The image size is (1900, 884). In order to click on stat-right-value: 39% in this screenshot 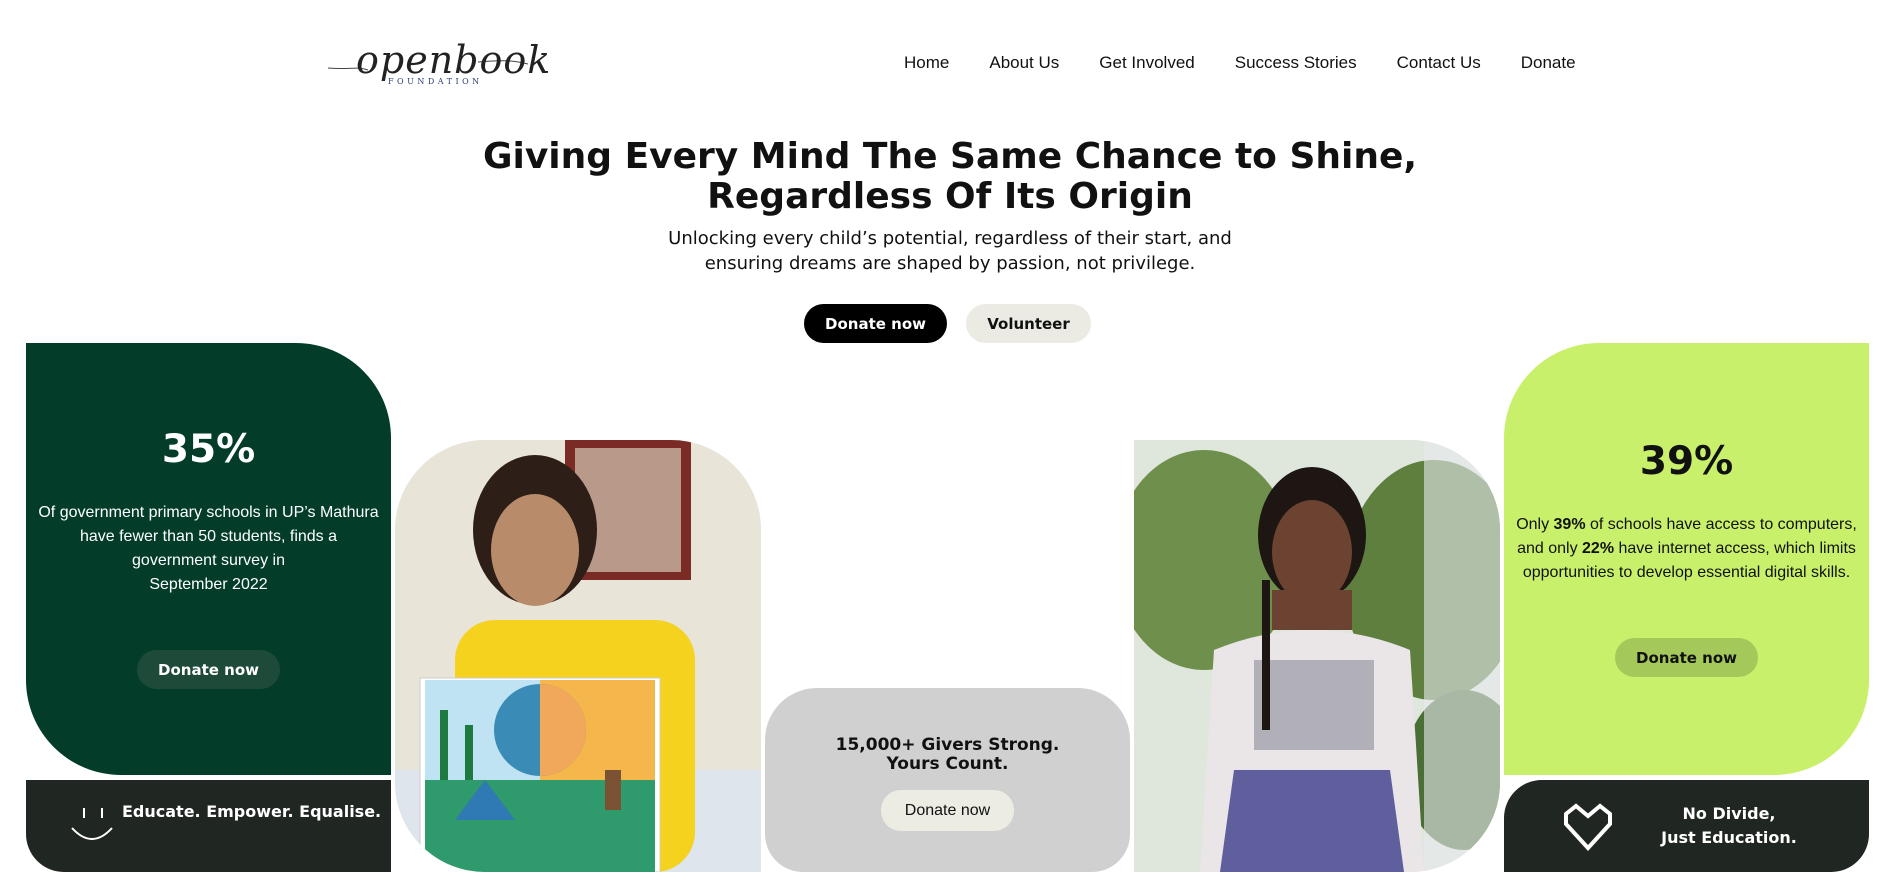, I will do `click(1686, 461)`.